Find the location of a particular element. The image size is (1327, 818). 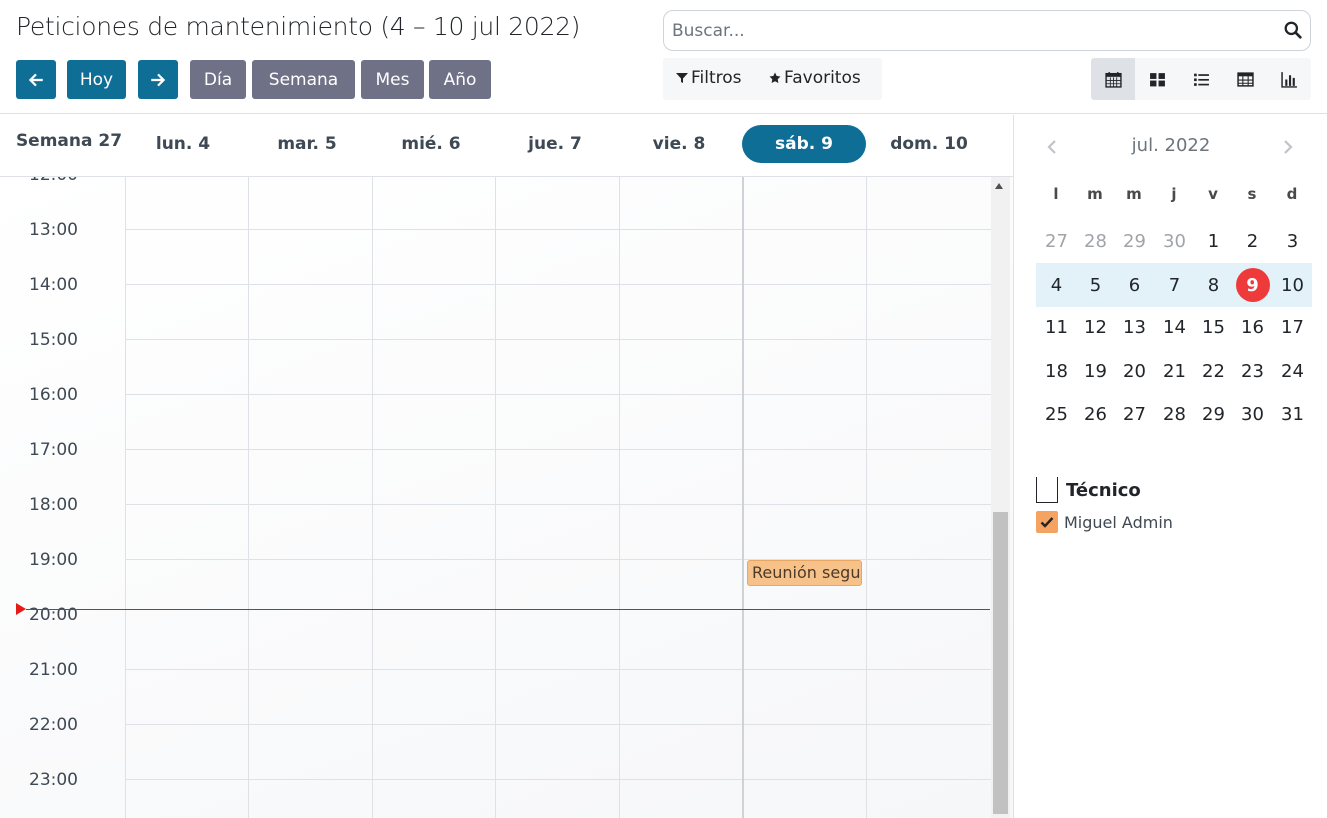

mini-calendar-day: 20 is located at coordinates (1134, 371).